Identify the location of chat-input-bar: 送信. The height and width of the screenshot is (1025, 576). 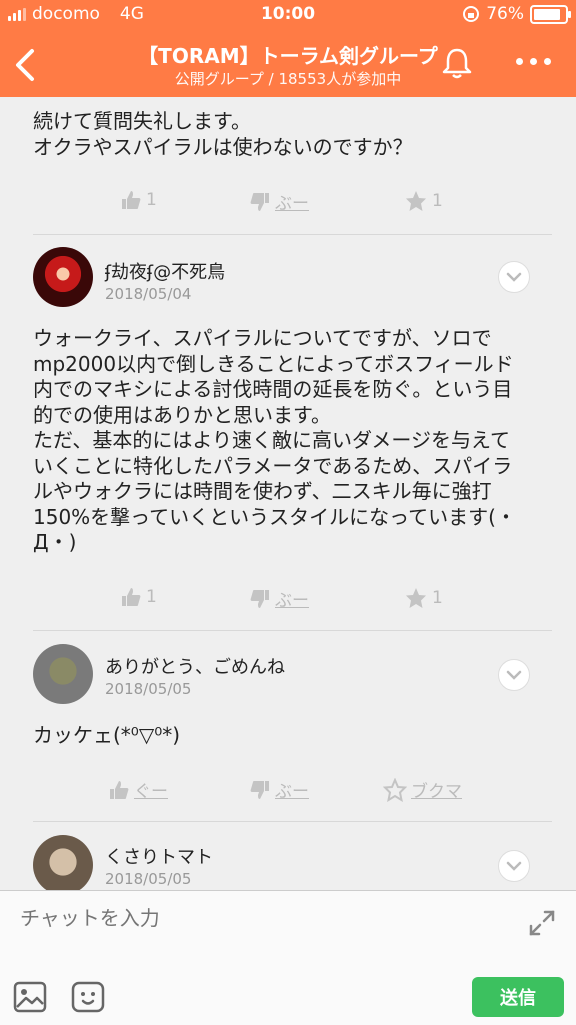
(288, 957).